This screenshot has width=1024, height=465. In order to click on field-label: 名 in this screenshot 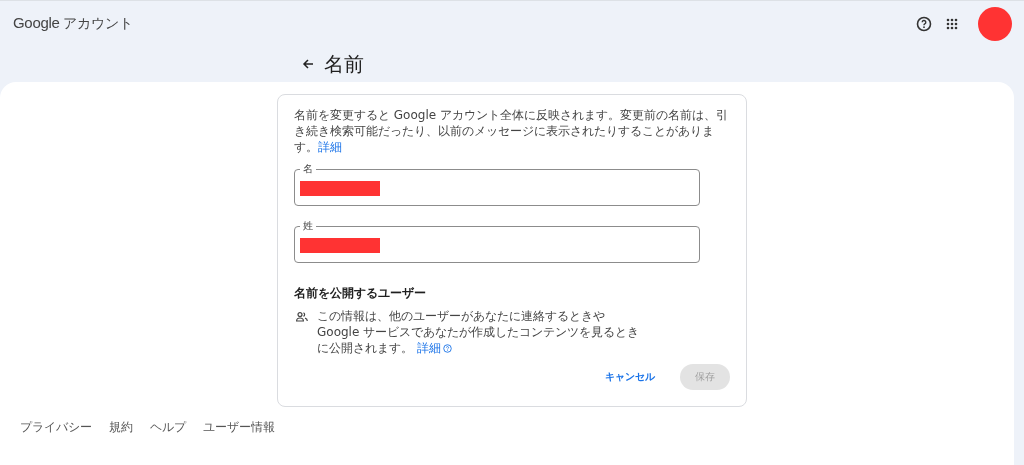, I will do `click(308, 168)`.